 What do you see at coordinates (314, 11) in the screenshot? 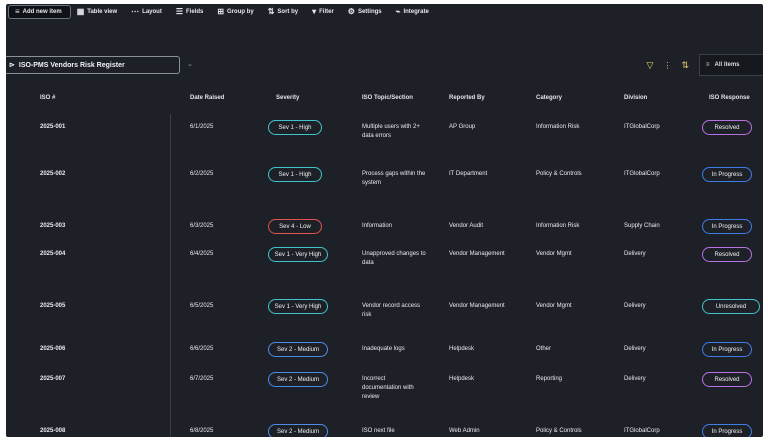
I see `toolbar-icon: ▾` at bounding box center [314, 11].